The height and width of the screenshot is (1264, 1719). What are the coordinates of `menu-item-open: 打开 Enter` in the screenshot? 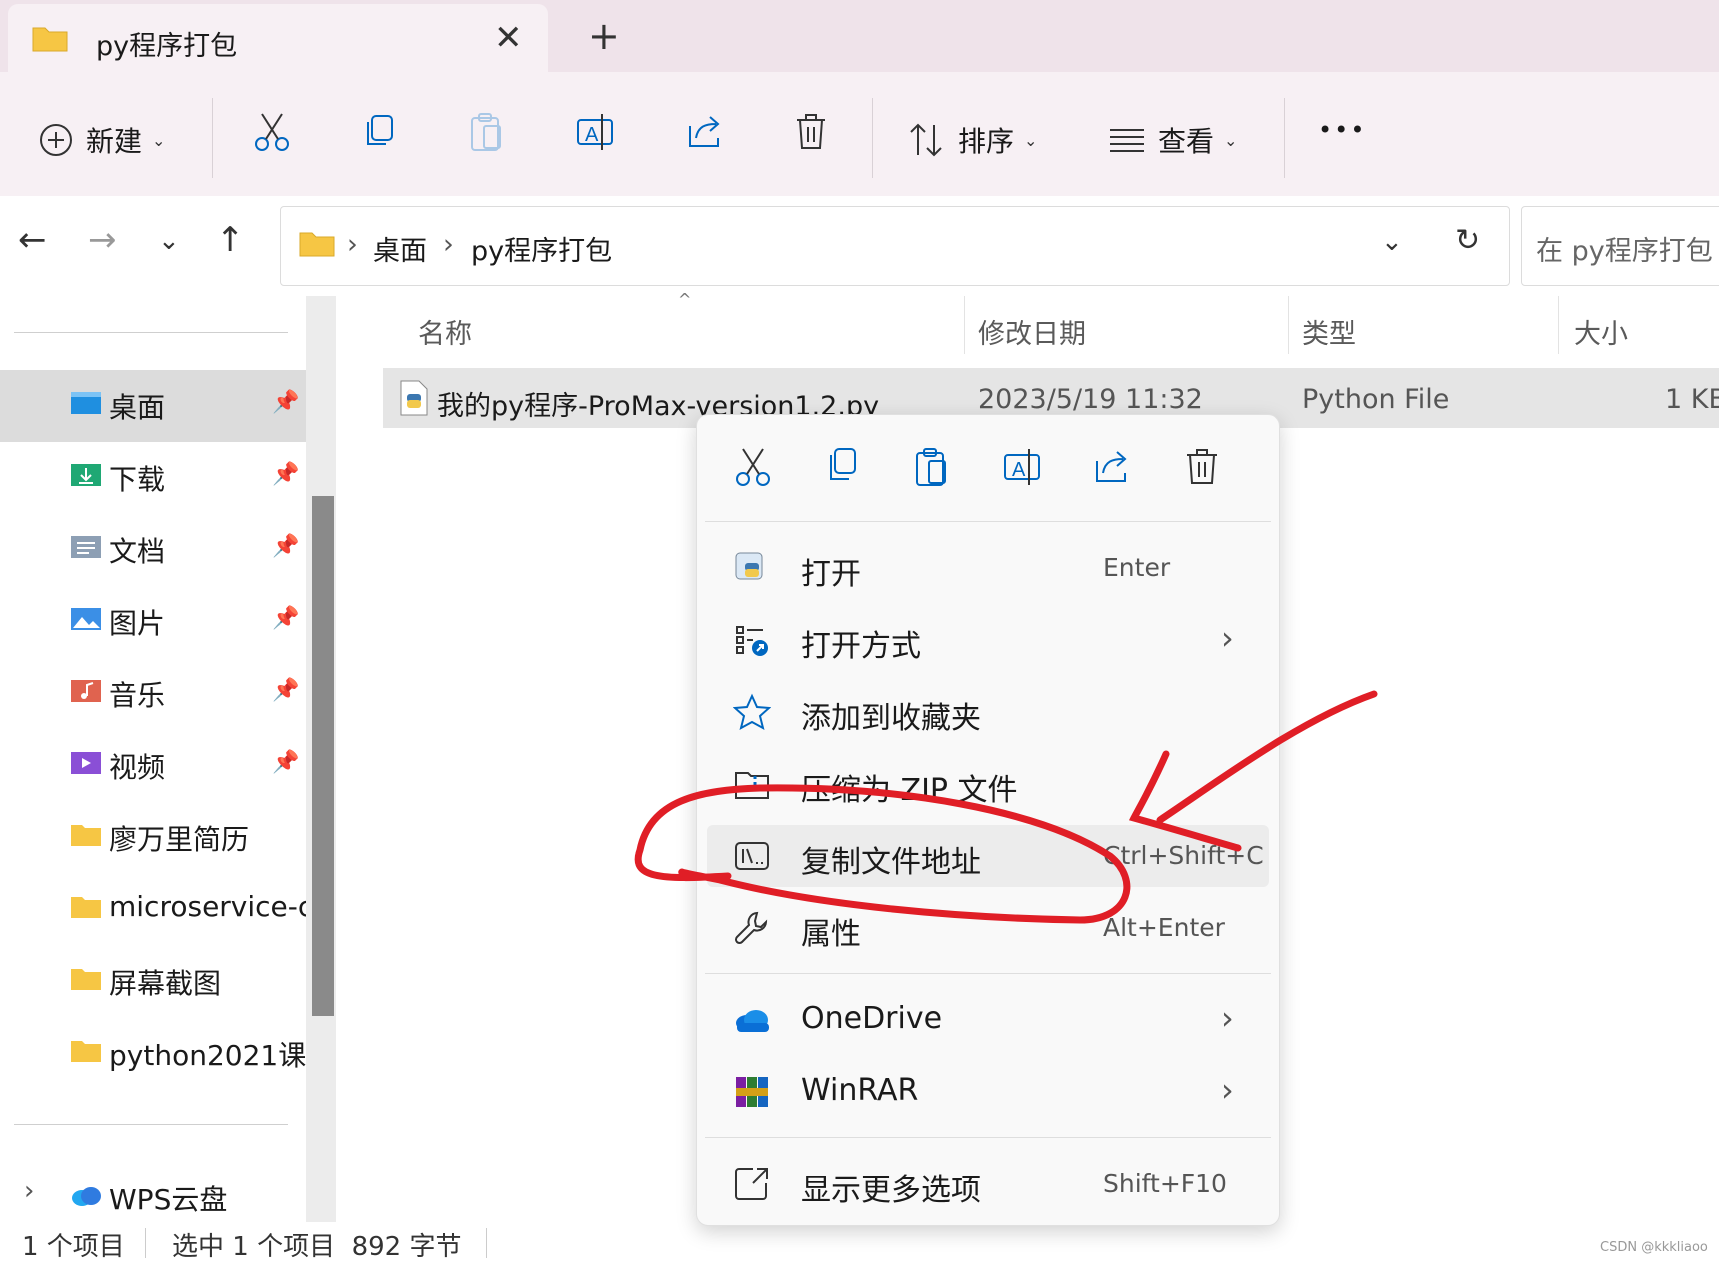 It's located at (988, 568).